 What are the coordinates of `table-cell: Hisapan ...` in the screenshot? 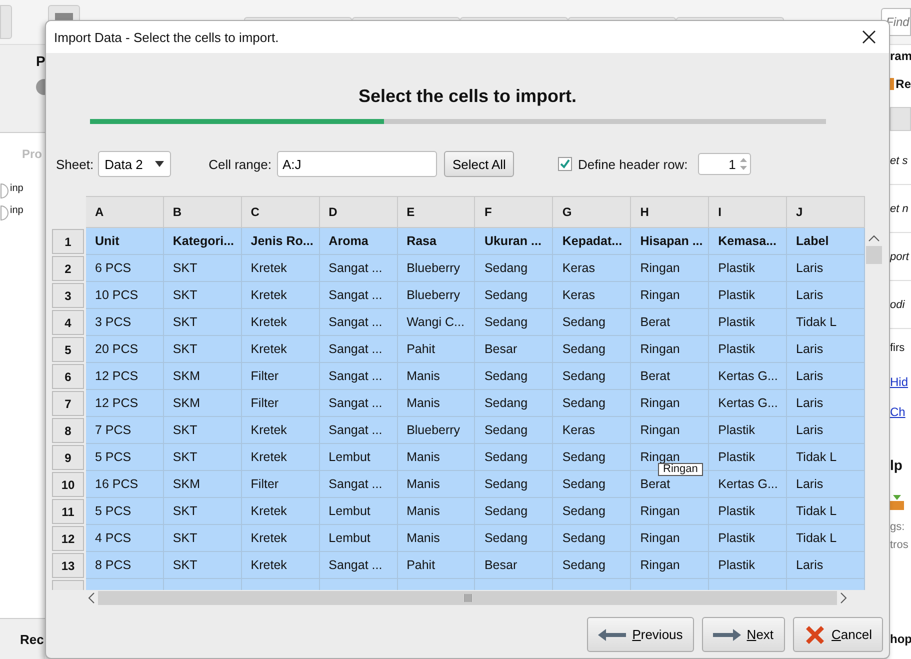 It's located at (670, 241).